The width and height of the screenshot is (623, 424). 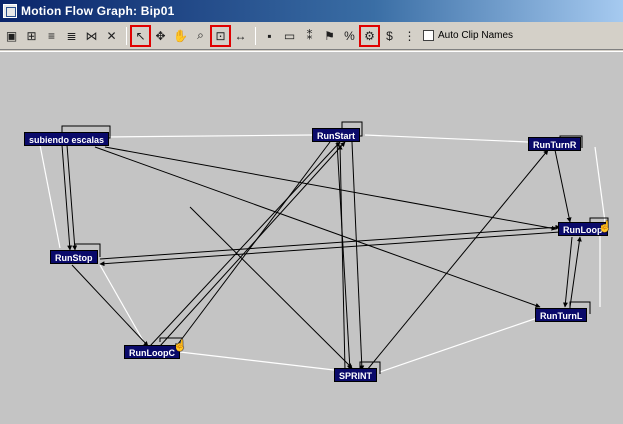 I want to click on zoom-icon: ⌕, so click(x=200, y=36).